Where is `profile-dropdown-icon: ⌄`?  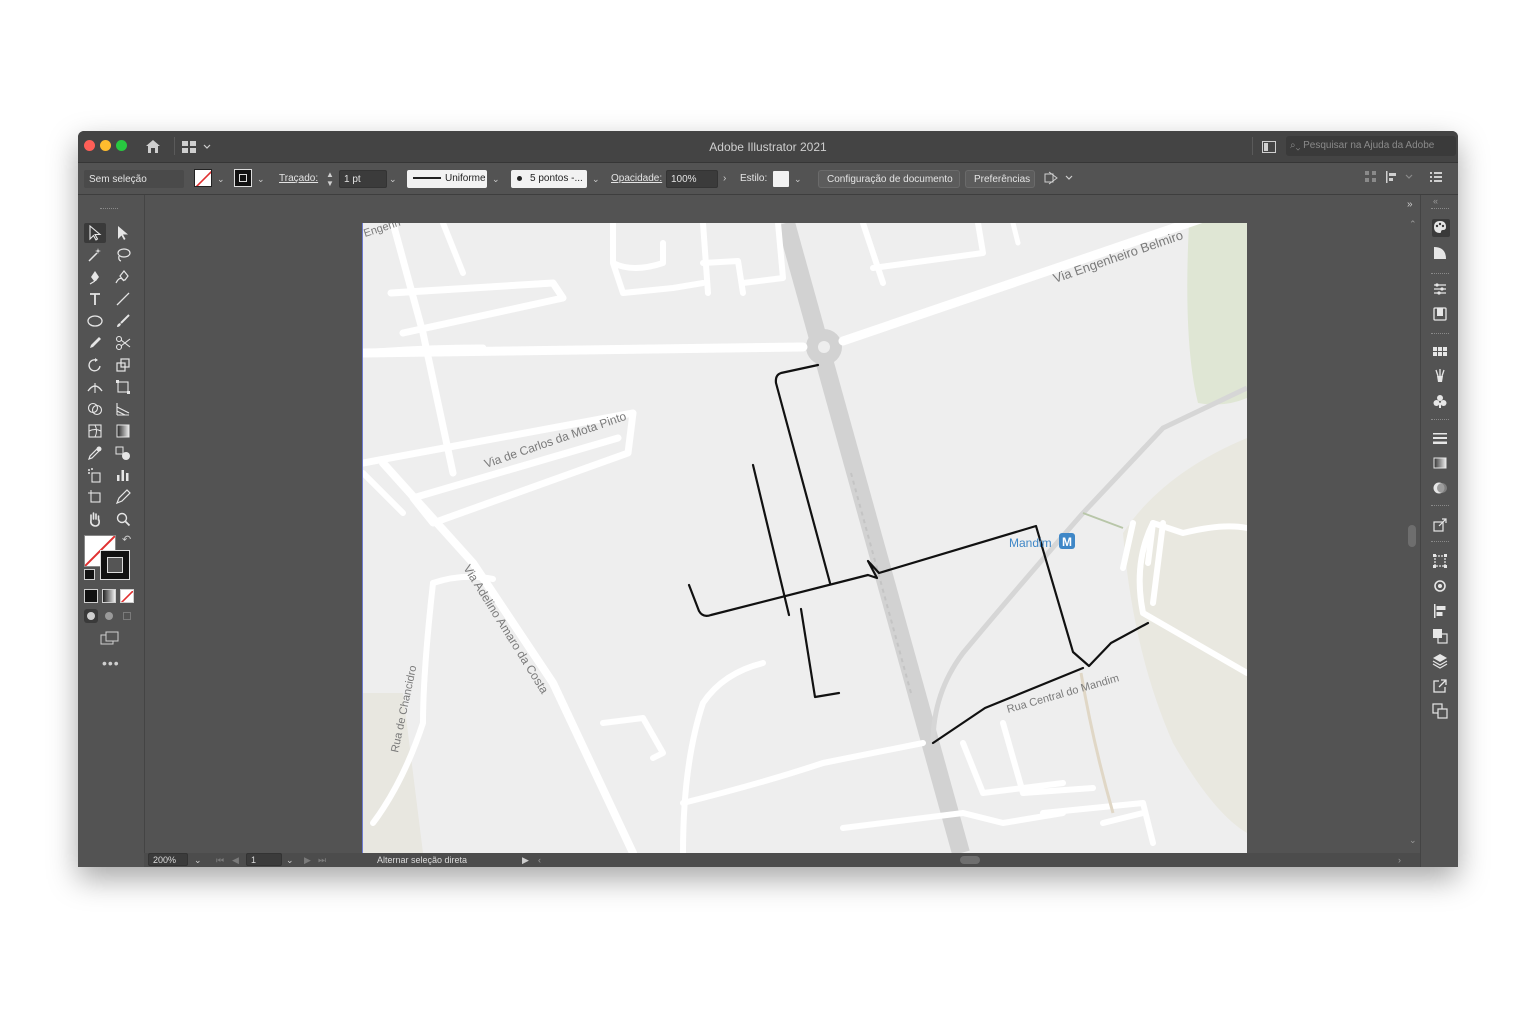 profile-dropdown-icon: ⌄ is located at coordinates (496, 179).